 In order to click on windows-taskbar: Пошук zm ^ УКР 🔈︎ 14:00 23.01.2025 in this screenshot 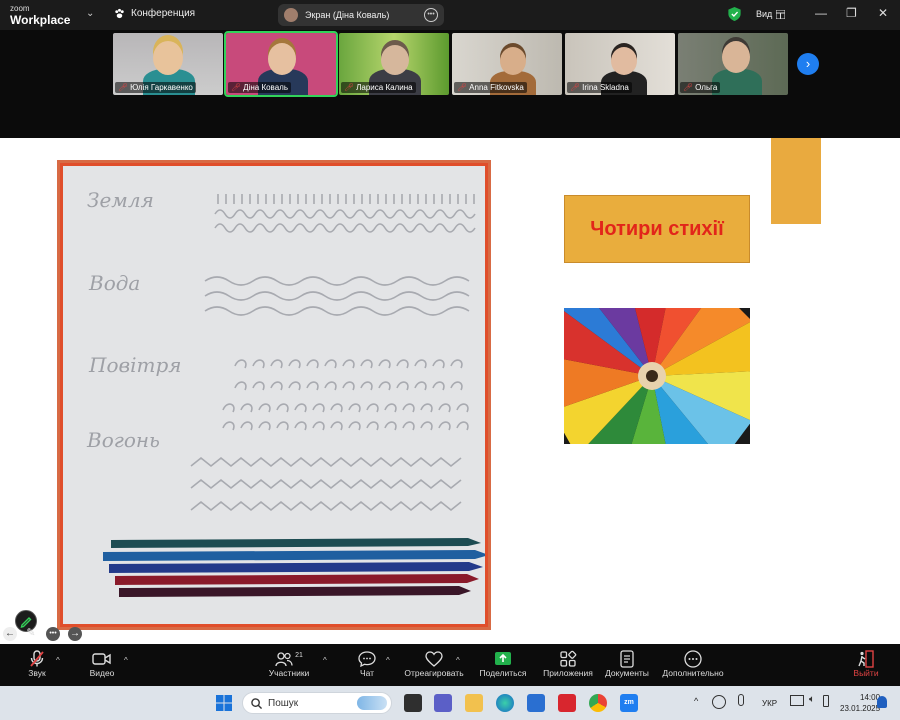, I will do `click(450, 703)`.